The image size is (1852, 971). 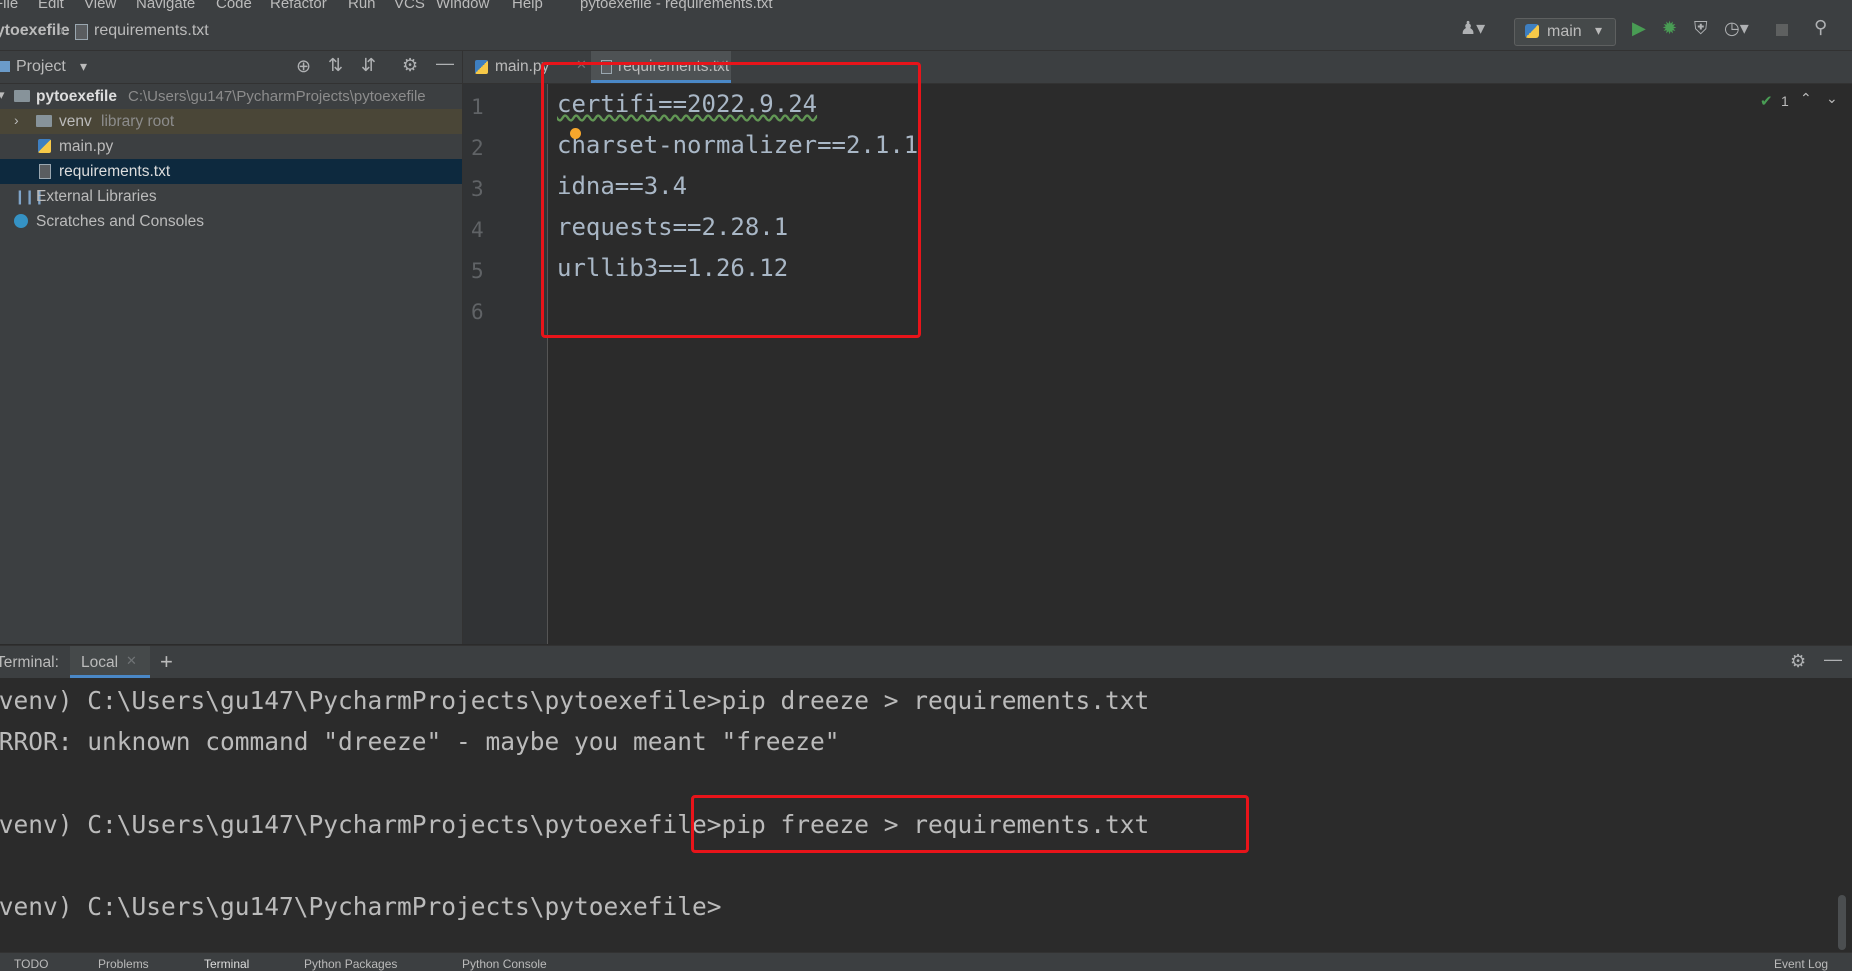 I want to click on terminal-header: Terminal: Local ✕ + ⚙ —, so click(x=926, y=662).